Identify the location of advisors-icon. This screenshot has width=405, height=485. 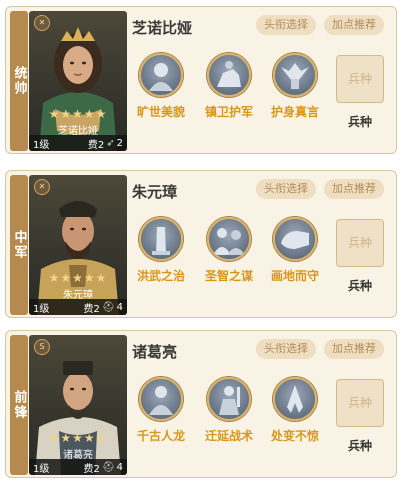
(229, 239).